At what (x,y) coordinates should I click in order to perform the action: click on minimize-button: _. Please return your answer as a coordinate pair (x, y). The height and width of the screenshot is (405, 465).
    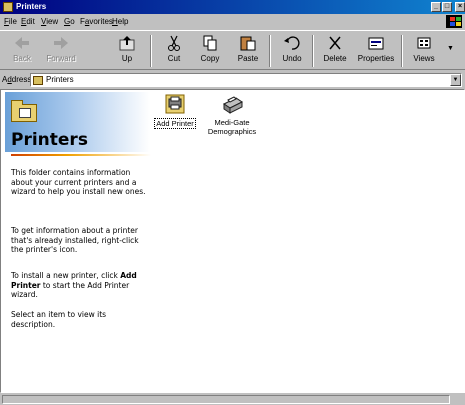
    Looking at the image, I should click on (436, 7).